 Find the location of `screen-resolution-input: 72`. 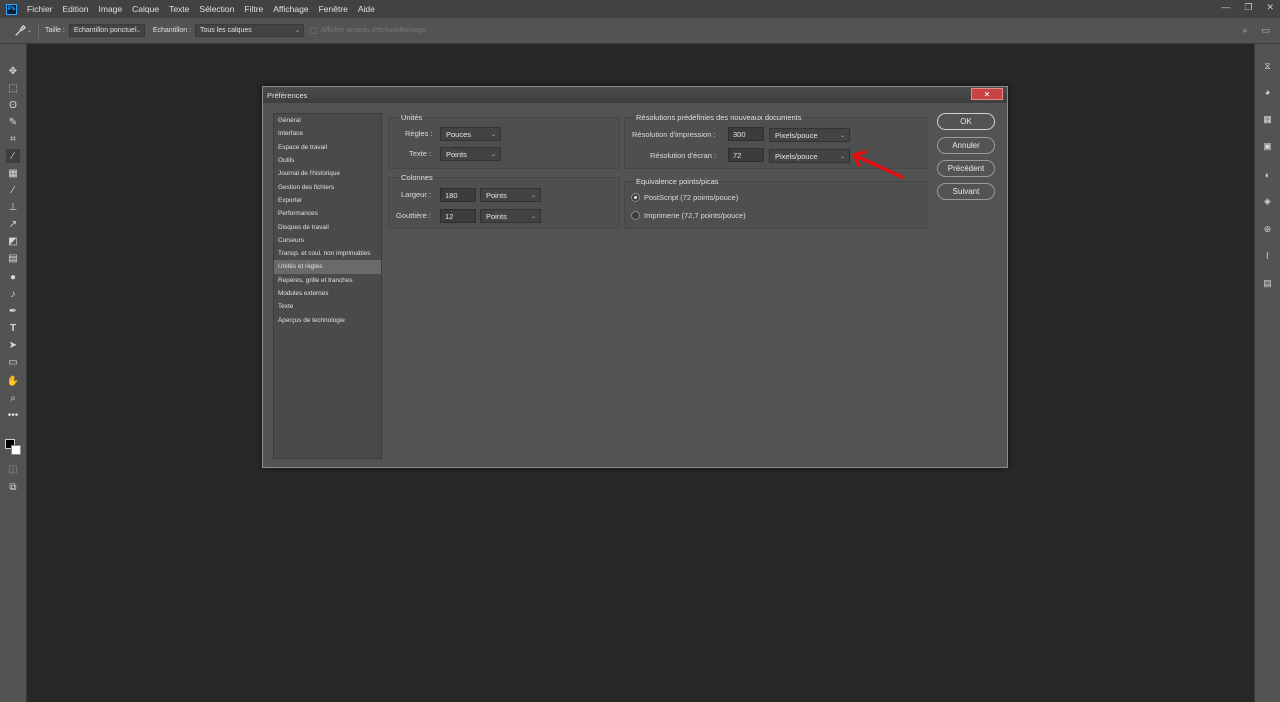

screen-resolution-input: 72 is located at coordinates (746, 155).